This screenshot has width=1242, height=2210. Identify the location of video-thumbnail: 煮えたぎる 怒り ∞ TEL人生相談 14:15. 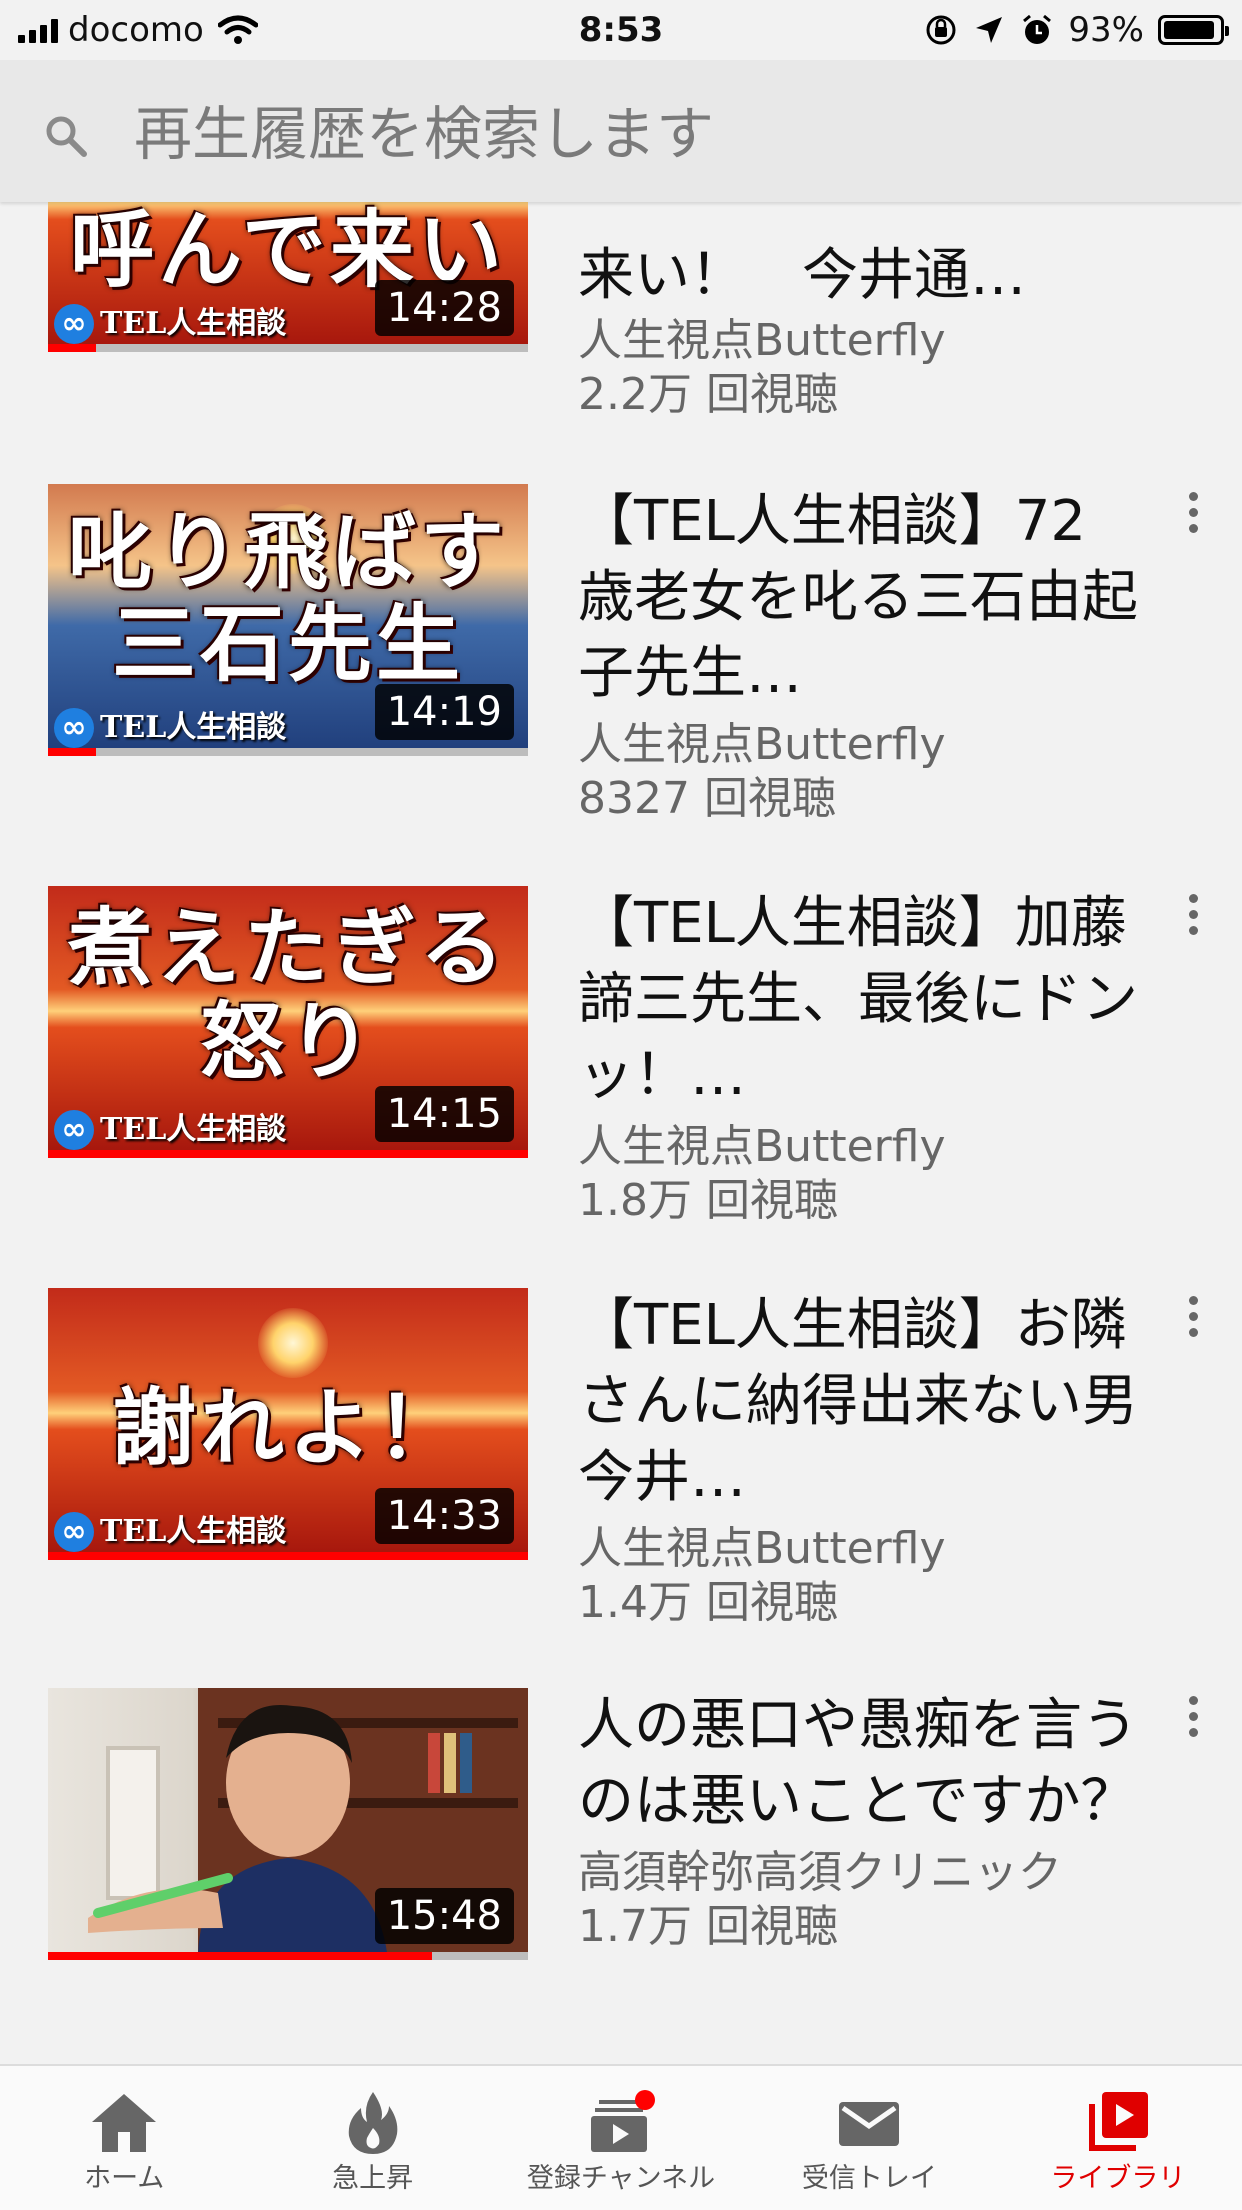
(288, 1022).